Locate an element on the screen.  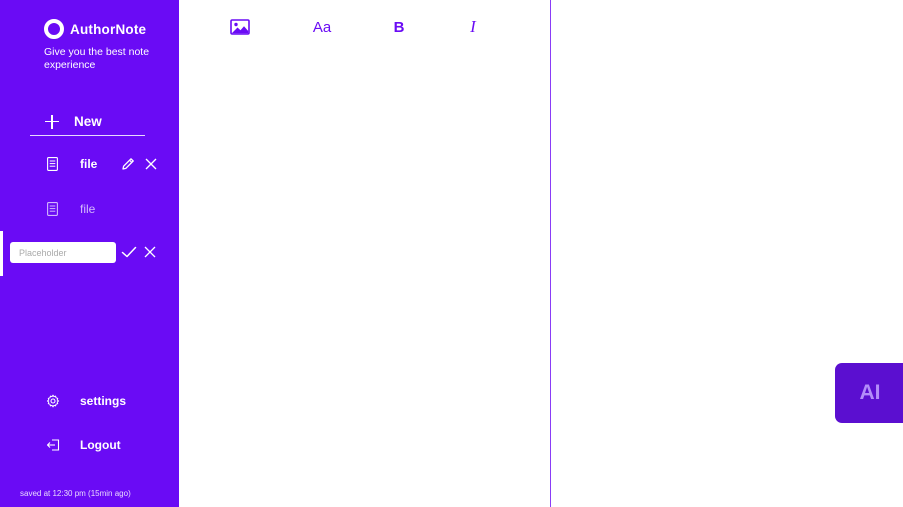
logout-label: Logout is located at coordinates (100, 445).